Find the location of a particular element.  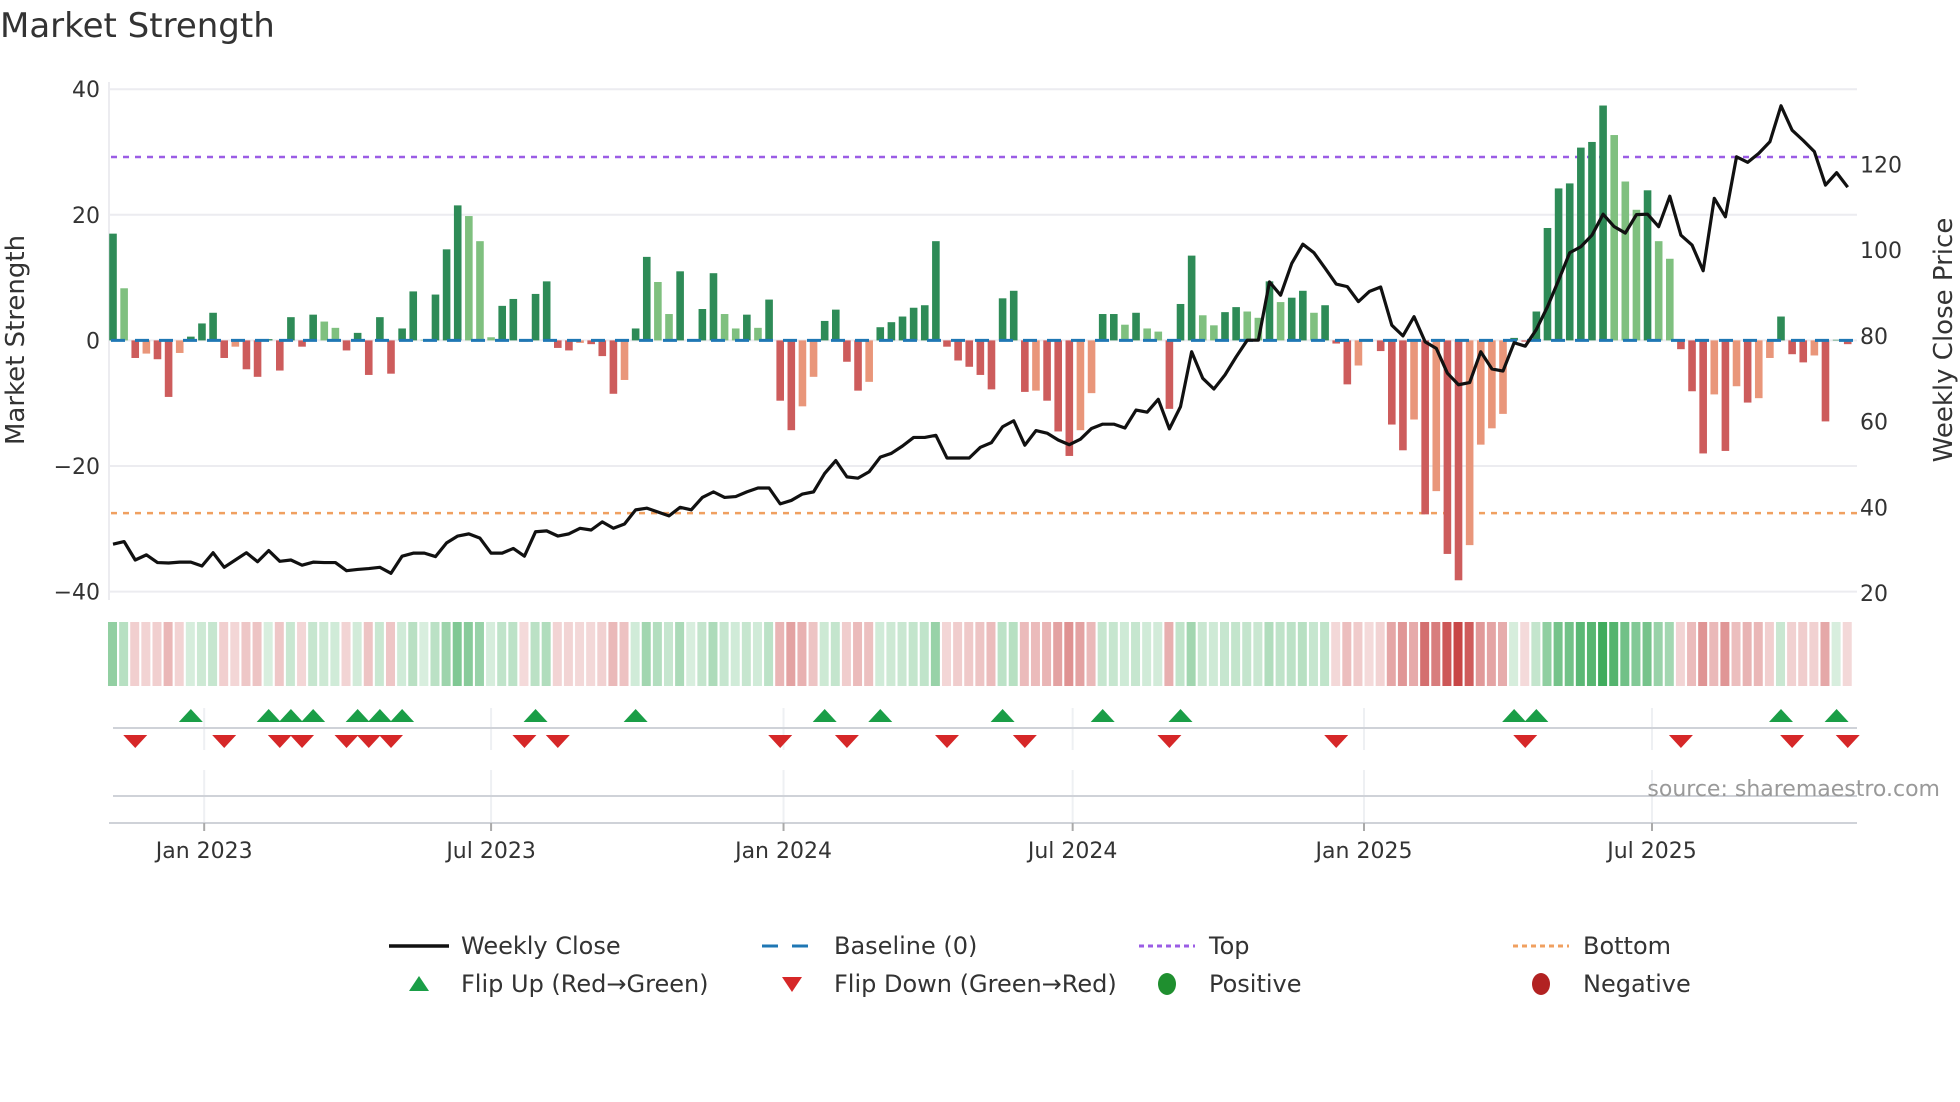

legend-label: Positive is located at coordinates (1255, 984).